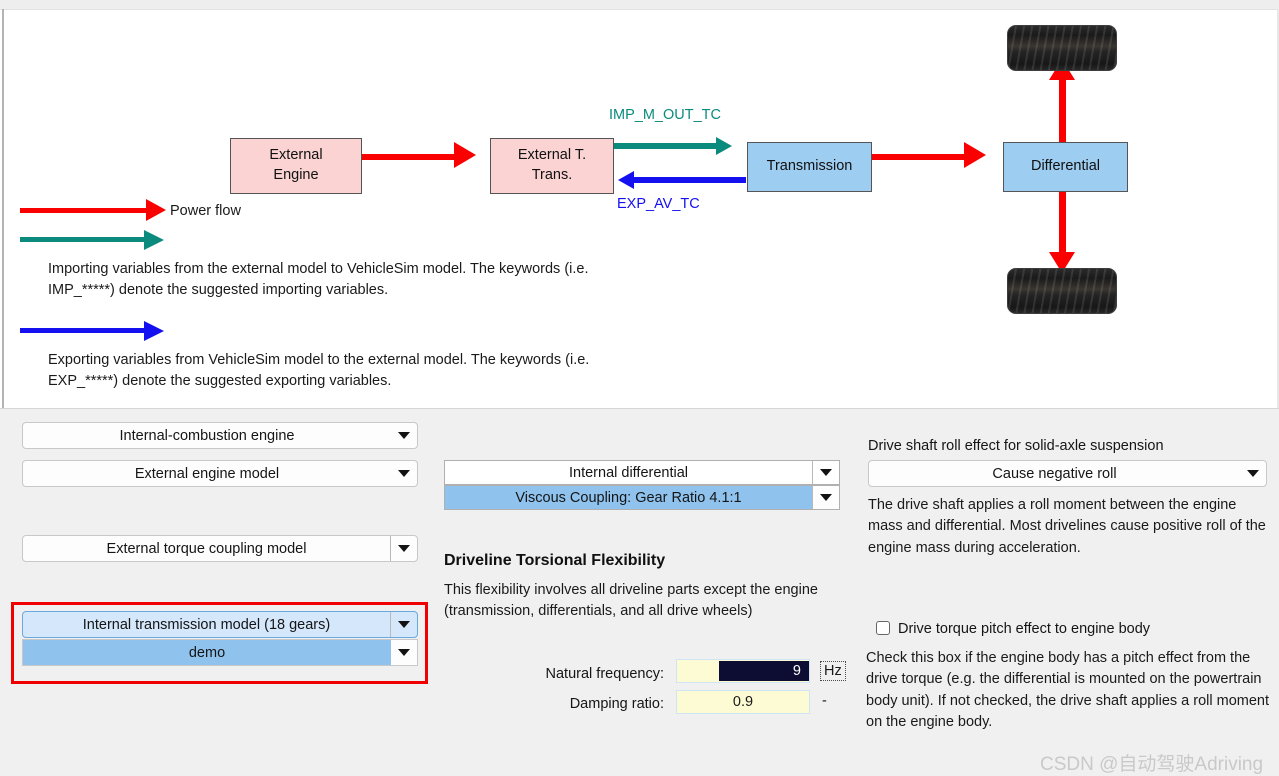 This screenshot has width=1279, height=776. I want to click on import-signal-arrowhead, so click(724, 146).